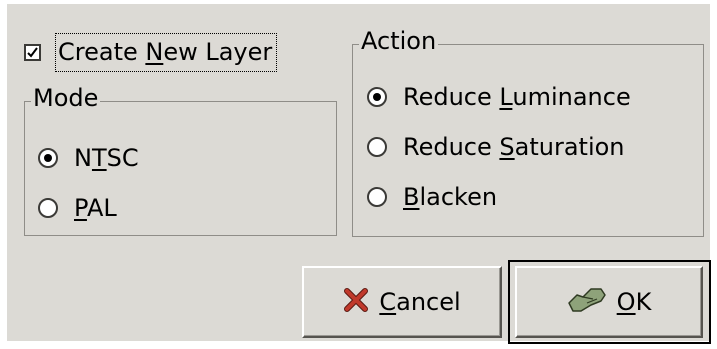  What do you see at coordinates (166, 52) in the screenshot?
I see `create-new-layer-label: Create New Layer` at bounding box center [166, 52].